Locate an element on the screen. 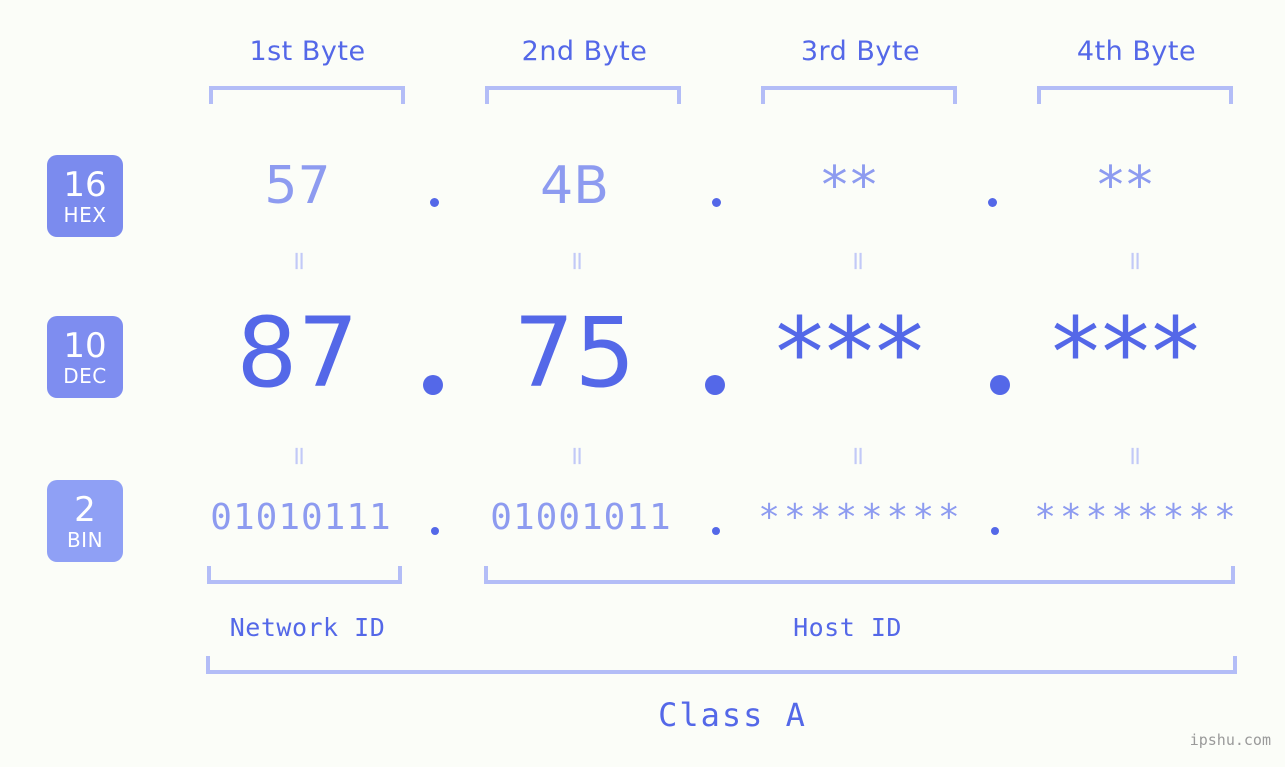 The height and width of the screenshot is (767, 1285). base-badge-bin-number: 2 is located at coordinates (85, 509).